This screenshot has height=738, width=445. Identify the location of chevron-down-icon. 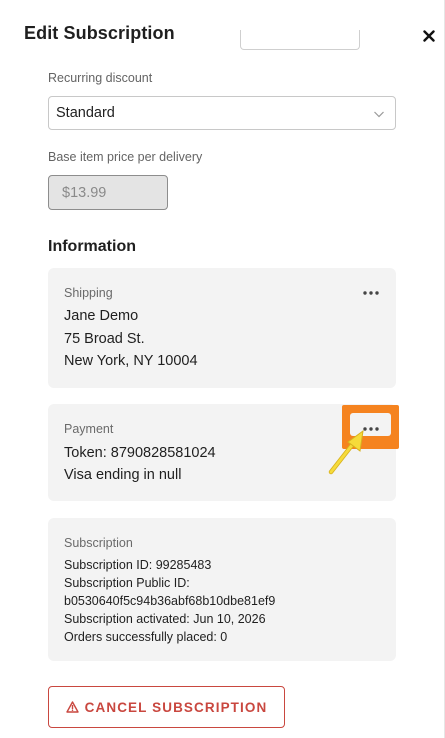
(379, 114).